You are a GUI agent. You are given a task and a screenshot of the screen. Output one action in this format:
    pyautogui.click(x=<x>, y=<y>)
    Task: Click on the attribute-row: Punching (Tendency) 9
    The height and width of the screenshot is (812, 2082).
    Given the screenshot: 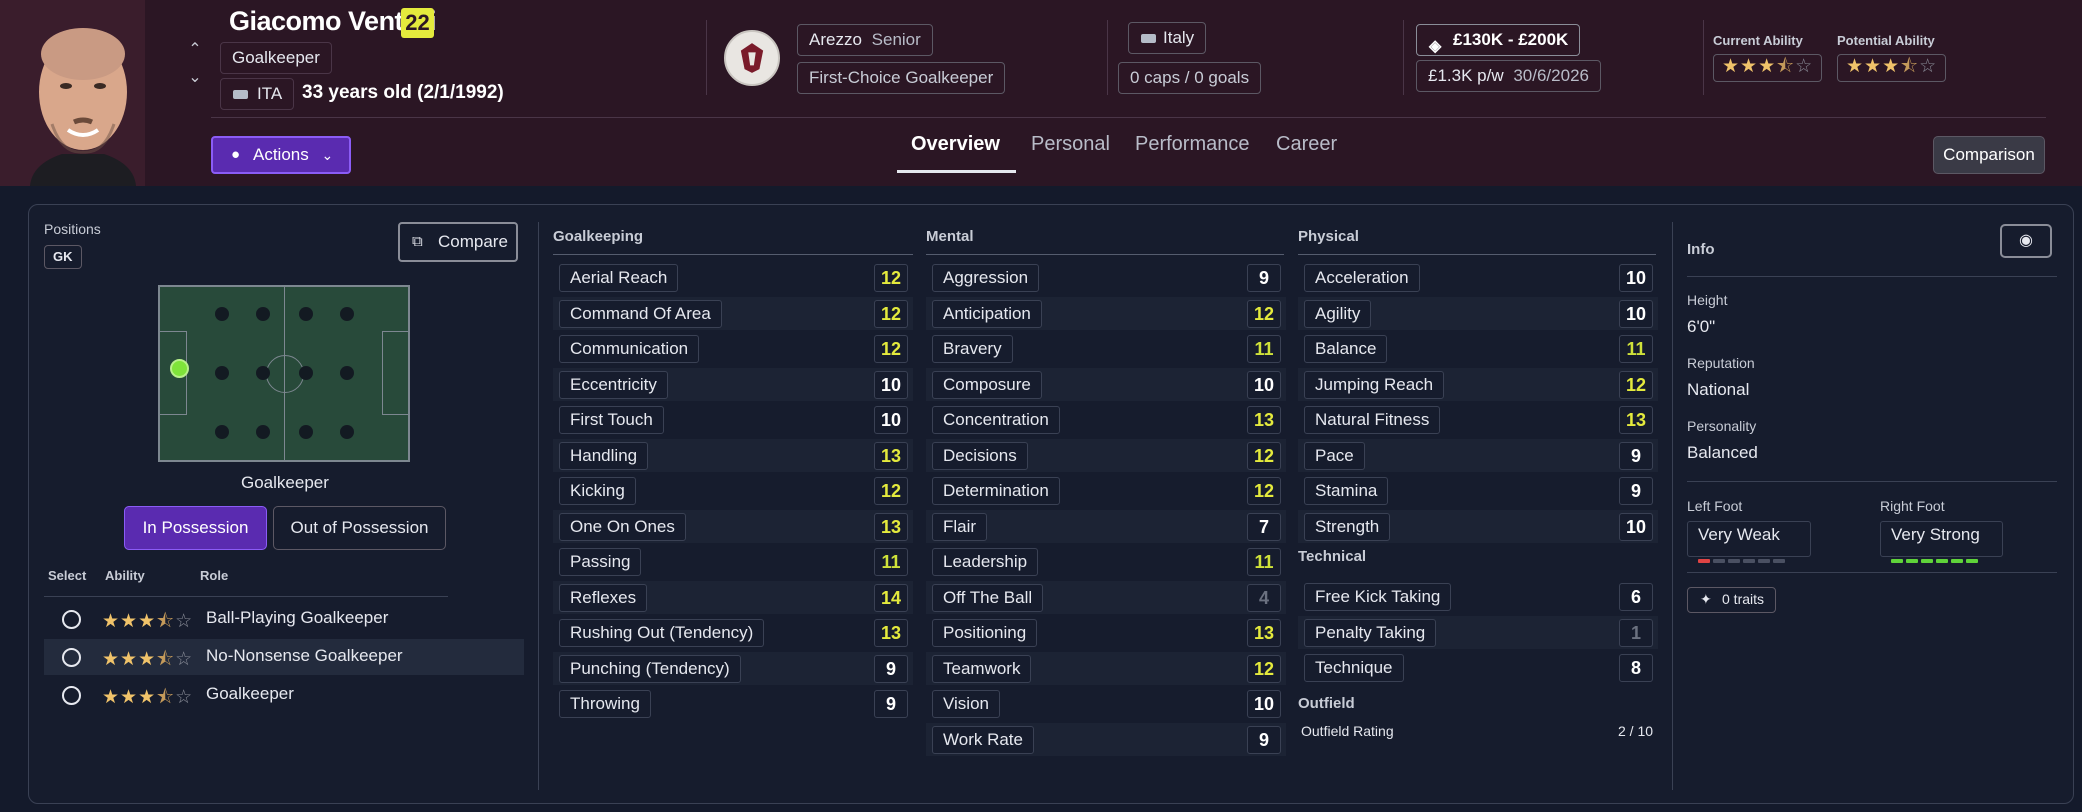 What is the action you would take?
    pyautogui.click(x=733, y=668)
    